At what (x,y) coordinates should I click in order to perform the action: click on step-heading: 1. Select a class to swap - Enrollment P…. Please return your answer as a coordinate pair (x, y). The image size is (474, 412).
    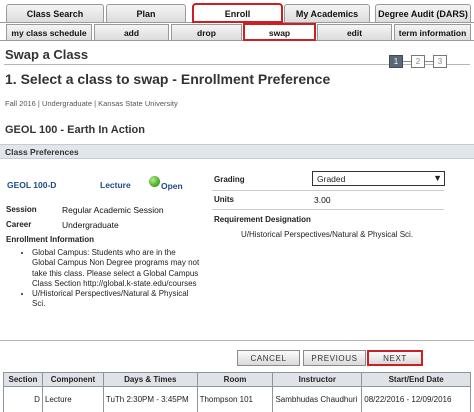
    Looking at the image, I should click on (168, 79).